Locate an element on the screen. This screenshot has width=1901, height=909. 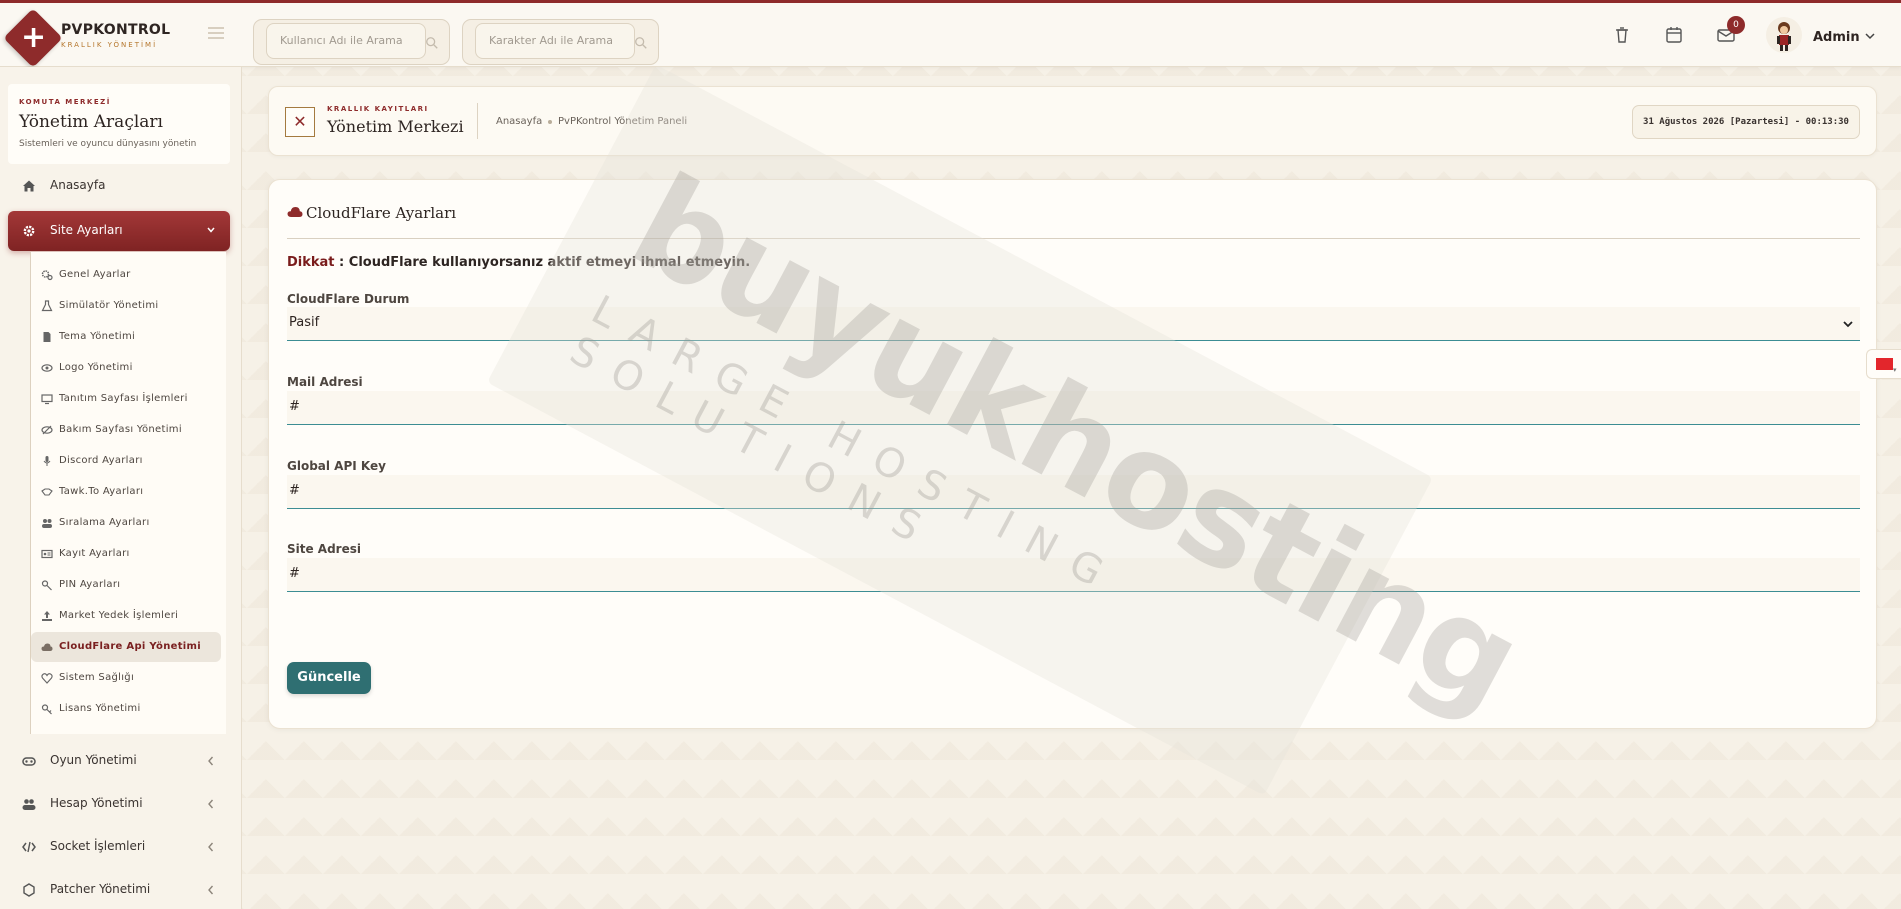
header-divider is located at coordinates (477, 121).